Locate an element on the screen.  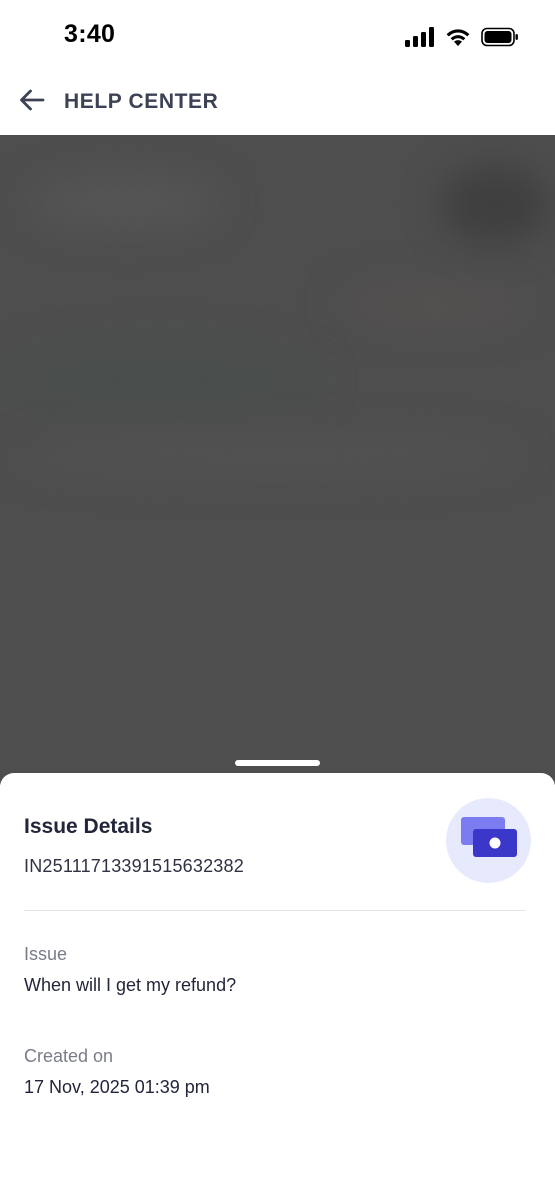
status-icons is located at coordinates (462, 37).